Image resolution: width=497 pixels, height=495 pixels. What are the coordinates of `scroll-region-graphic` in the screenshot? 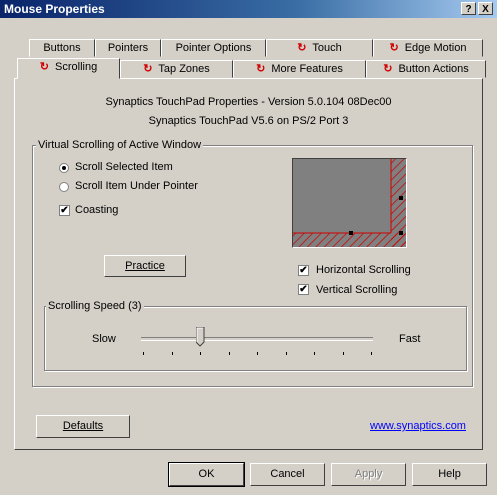 It's located at (349, 203).